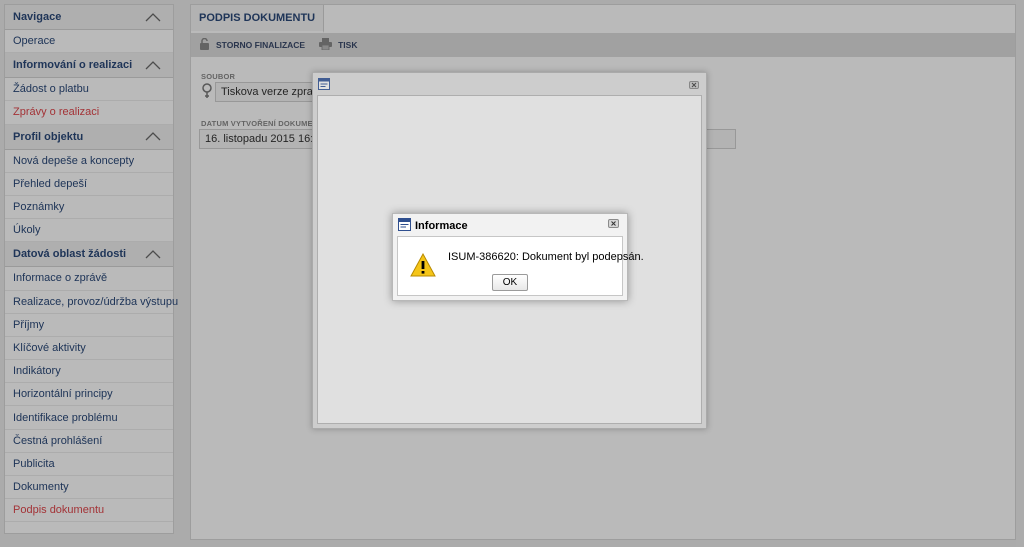 Image resolution: width=1024 pixels, height=547 pixels. Describe the element at coordinates (423, 266) in the screenshot. I see `warning-icon` at that location.